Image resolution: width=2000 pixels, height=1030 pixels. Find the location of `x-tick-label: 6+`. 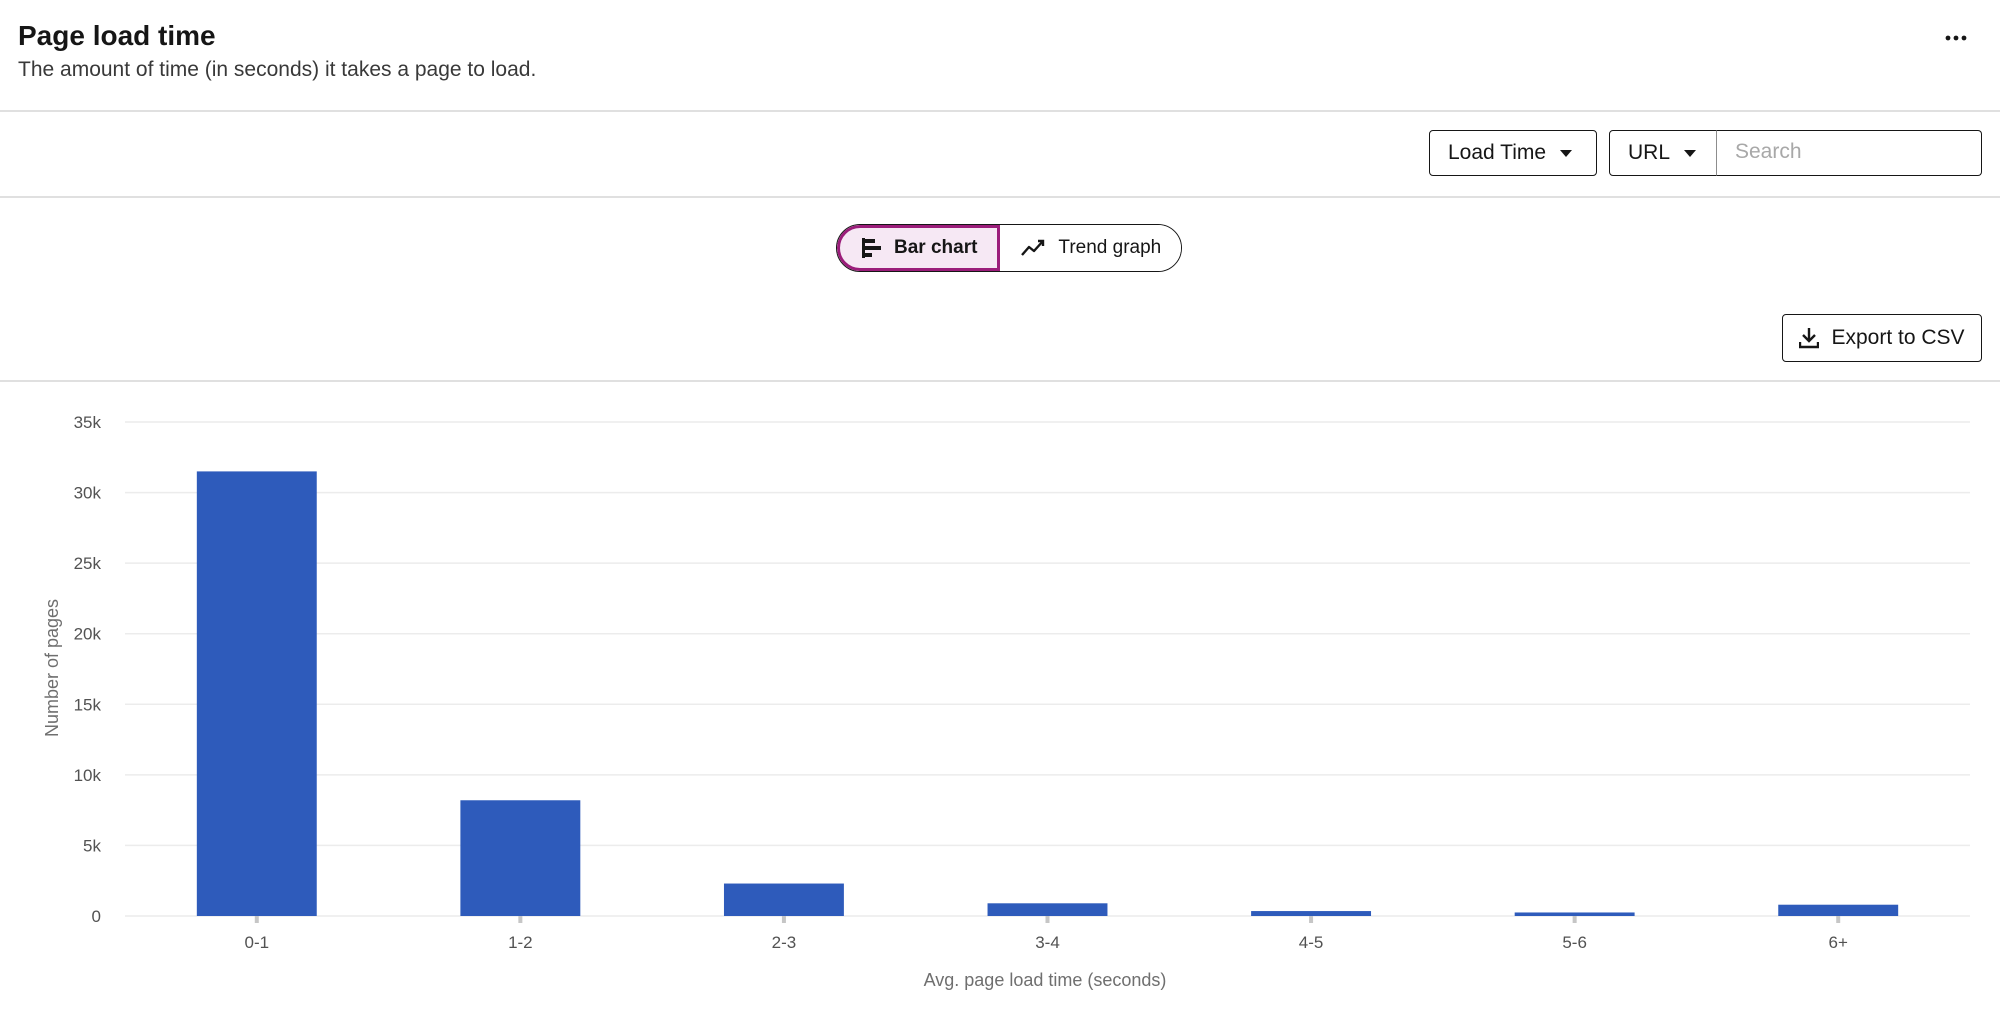

x-tick-label: 6+ is located at coordinates (1838, 942).